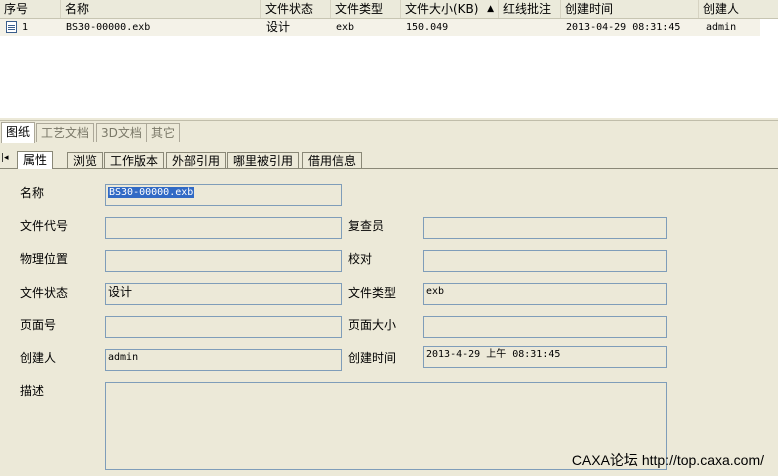 The width and height of the screenshot is (778, 476). I want to click on tab-properties: 属性, so click(35, 160).